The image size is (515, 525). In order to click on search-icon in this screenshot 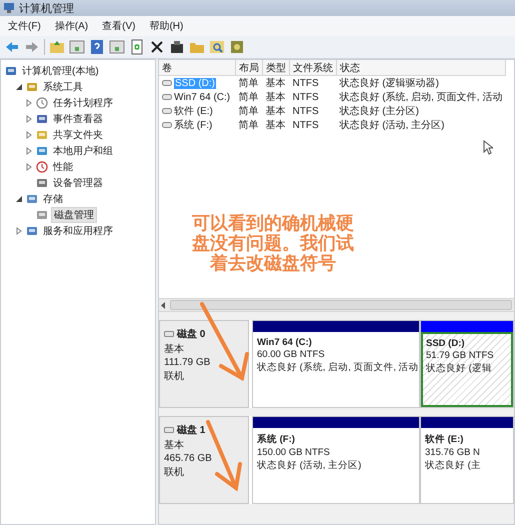, I will do `click(217, 47)`.